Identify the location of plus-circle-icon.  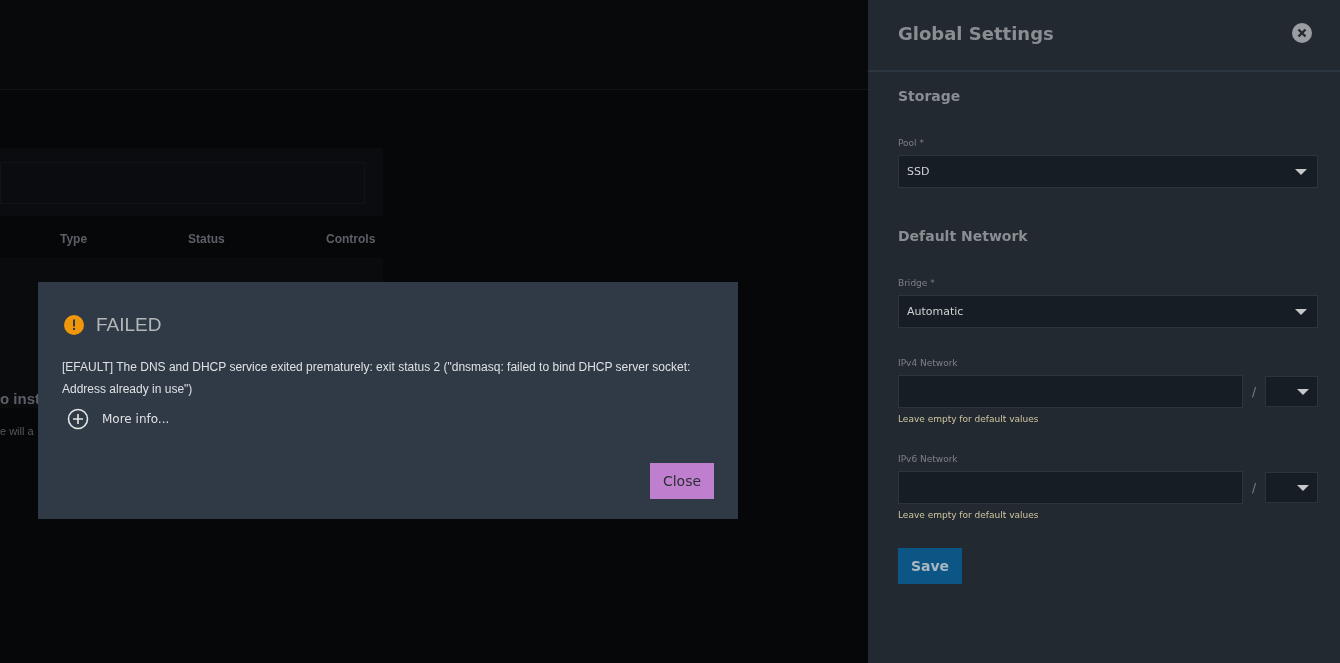
(78, 419).